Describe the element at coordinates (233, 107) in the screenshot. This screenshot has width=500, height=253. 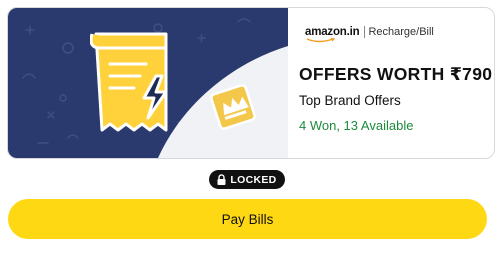
I see `crown-badge-icon` at that location.